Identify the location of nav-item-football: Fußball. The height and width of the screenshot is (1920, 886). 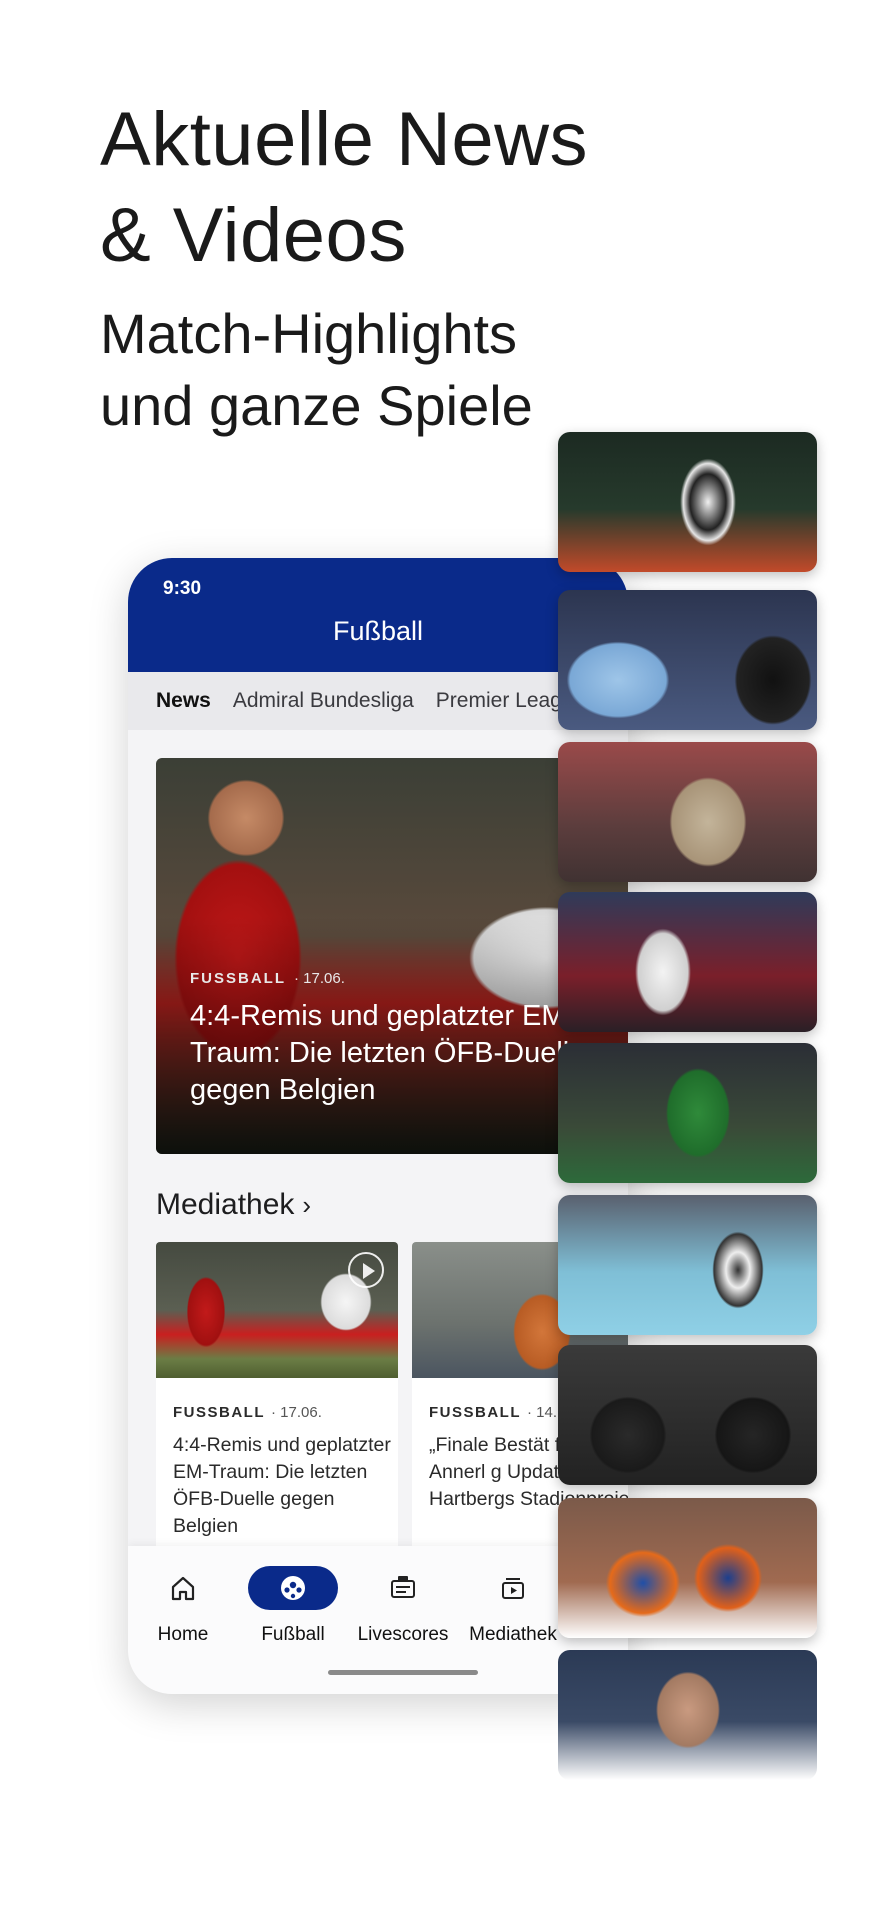
(293, 1606).